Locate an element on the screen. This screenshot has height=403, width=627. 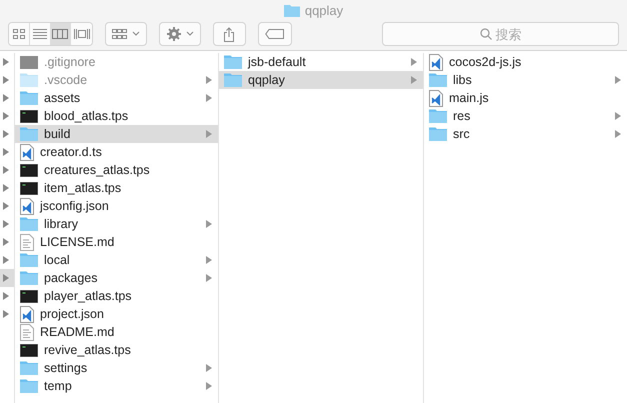
columns-icon is located at coordinates (60, 34).